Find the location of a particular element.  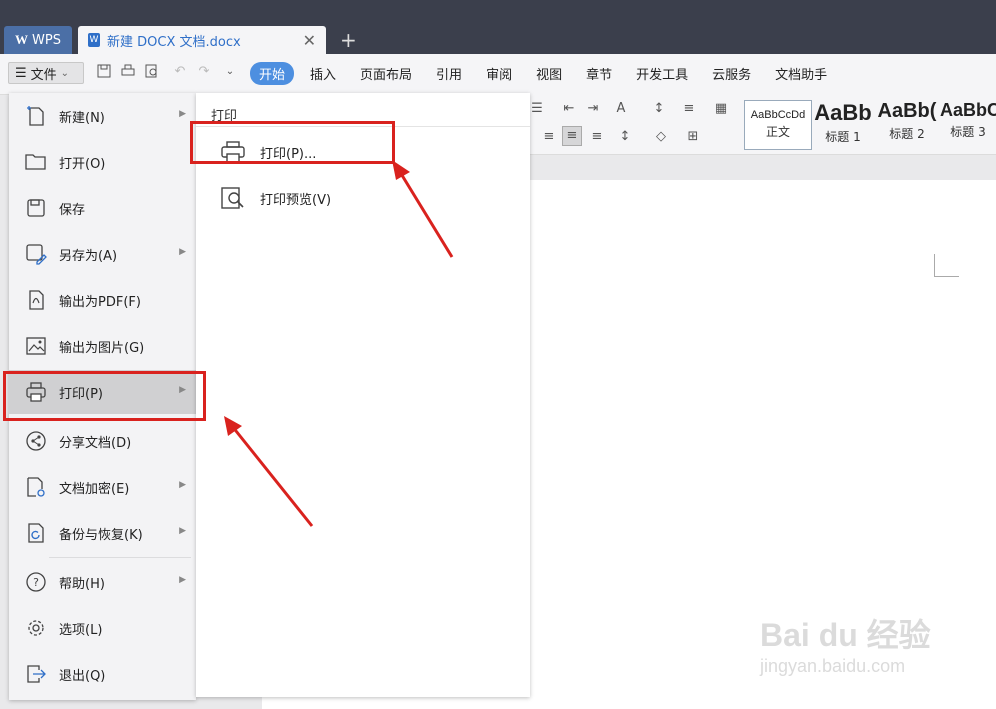

annotation-arrow-upper is located at coordinates (423, 209).